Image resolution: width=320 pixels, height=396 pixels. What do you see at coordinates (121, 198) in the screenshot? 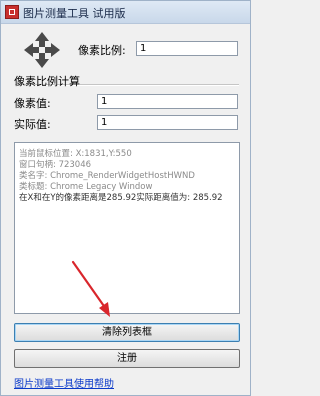
I see `log-line-distance: 在X和在Y的像素距离是285.92实际距离值为: 285.92` at bounding box center [121, 198].